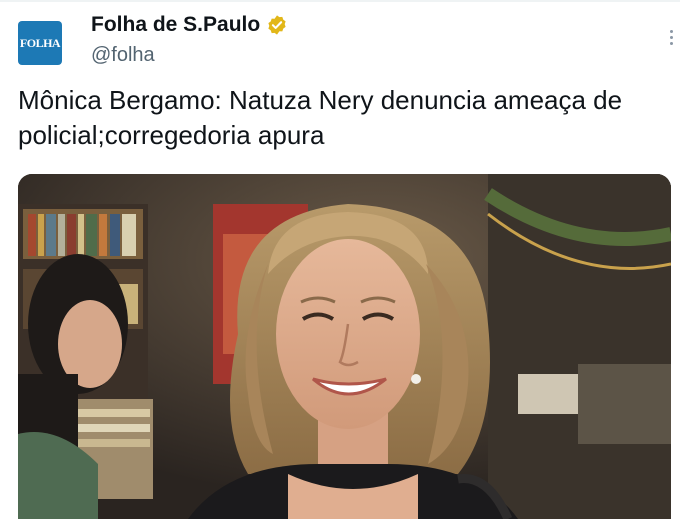 The image size is (680, 523). Describe the element at coordinates (340, 1) in the screenshot. I see `top-divider` at that location.